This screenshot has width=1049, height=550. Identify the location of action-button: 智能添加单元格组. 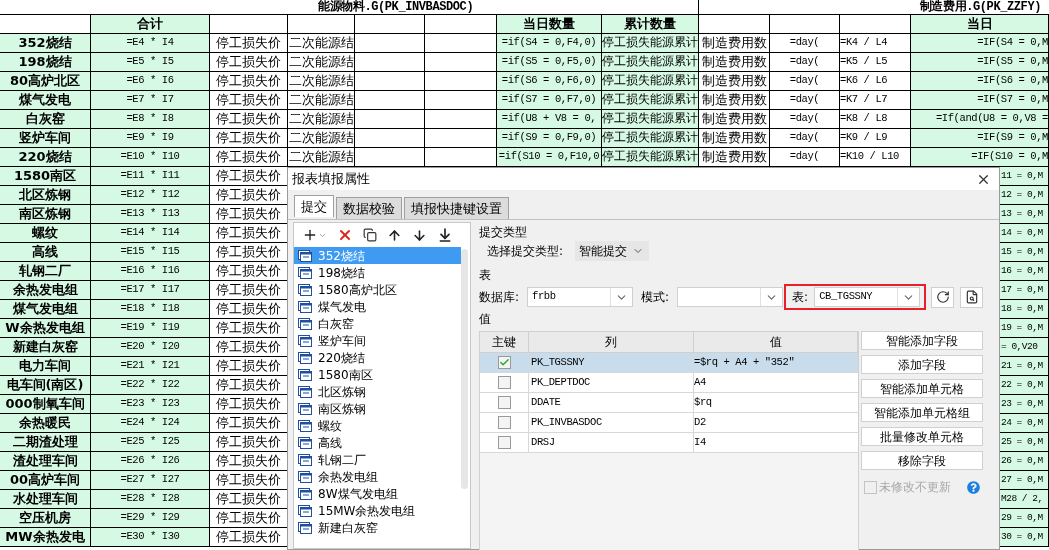
(922, 412).